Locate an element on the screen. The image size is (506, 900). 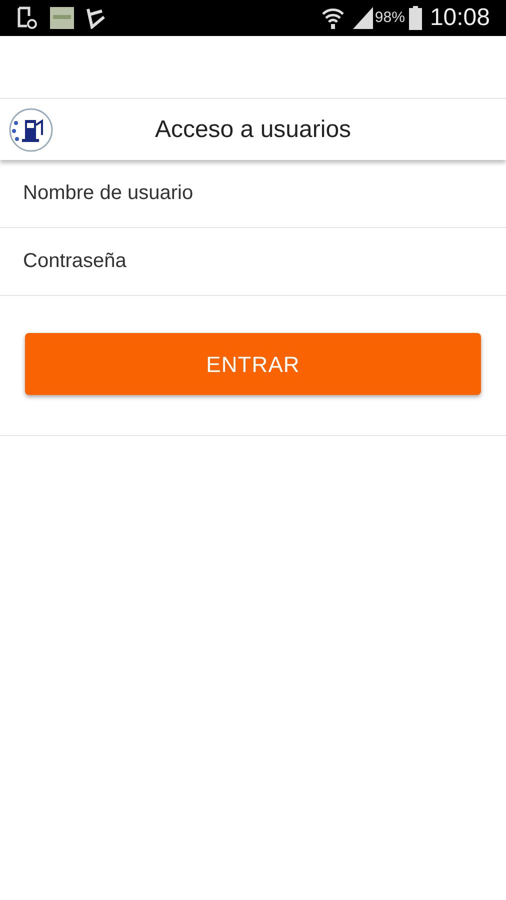
logo-icon is located at coordinates (31, 129).